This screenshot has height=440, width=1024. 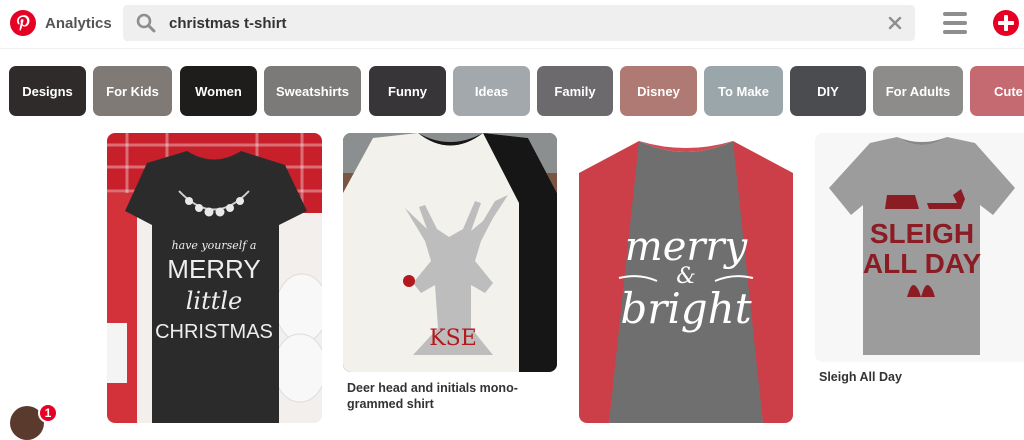 What do you see at coordinates (860, 377) in the screenshot?
I see `pin-caption: Sleigh All Day` at bounding box center [860, 377].